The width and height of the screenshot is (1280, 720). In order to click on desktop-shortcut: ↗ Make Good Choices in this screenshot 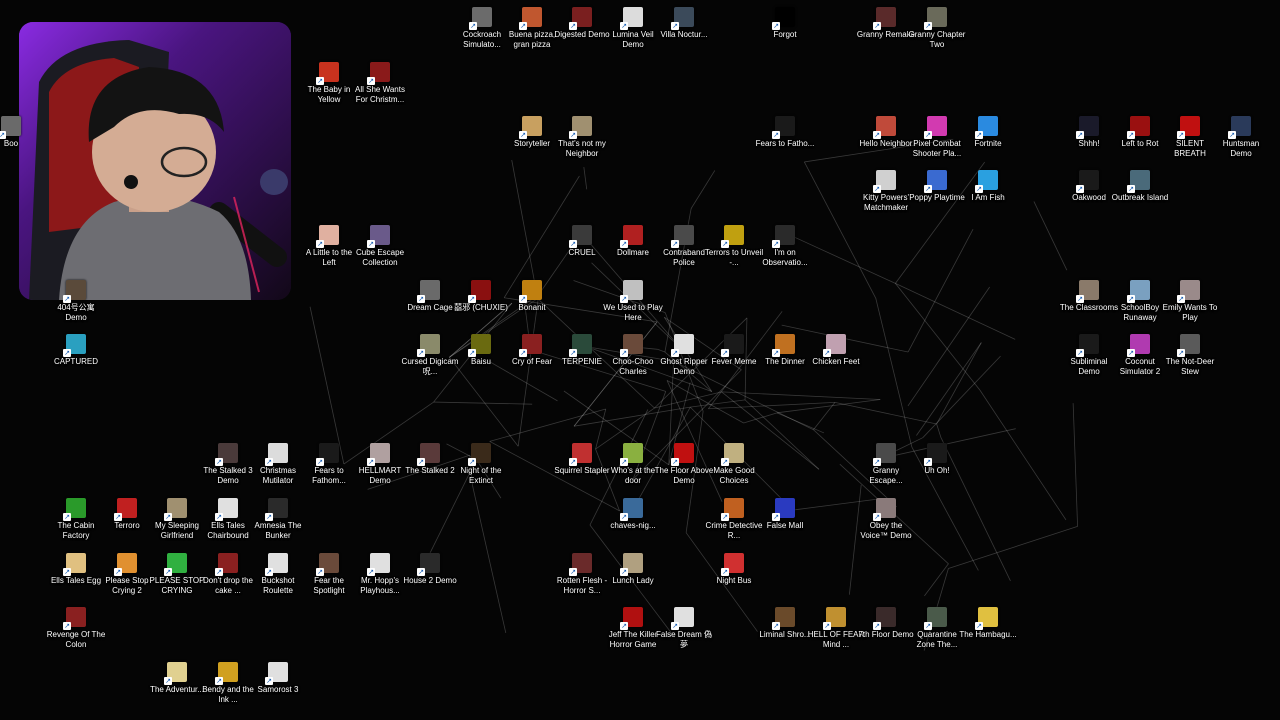, I will do `click(734, 470)`.